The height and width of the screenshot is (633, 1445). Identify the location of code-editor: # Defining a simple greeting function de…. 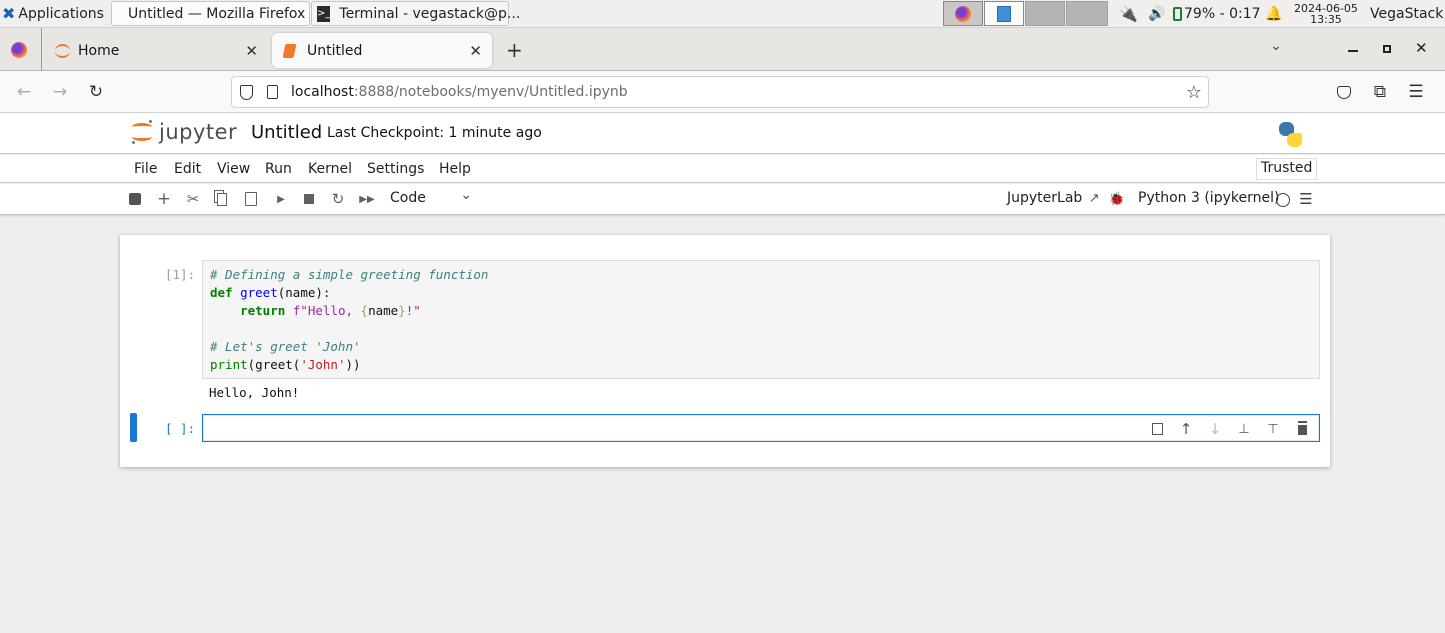
(761, 319).